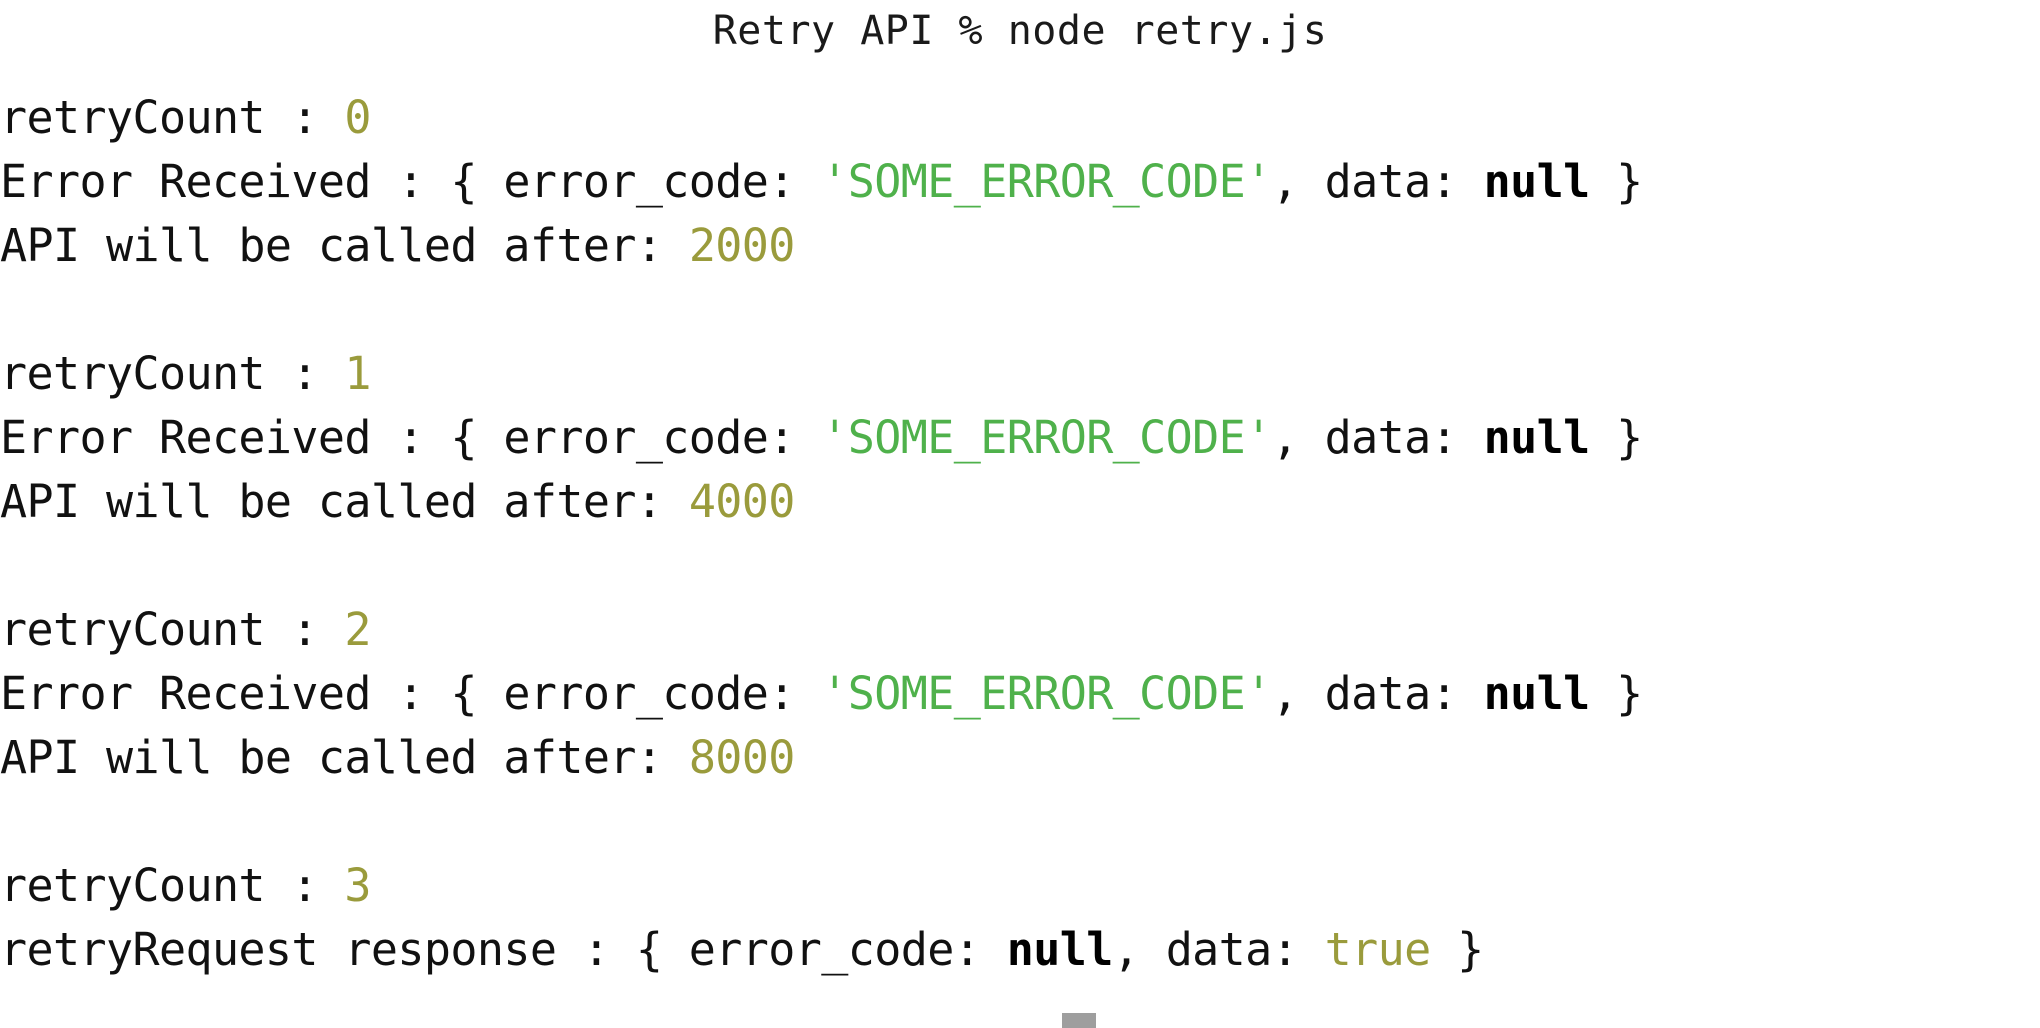 Image resolution: width=2040 pixels, height=1028 pixels. Describe the element at coordinates (357, 885) in the screenshot. I see `retry-count-value: 3` at that location.